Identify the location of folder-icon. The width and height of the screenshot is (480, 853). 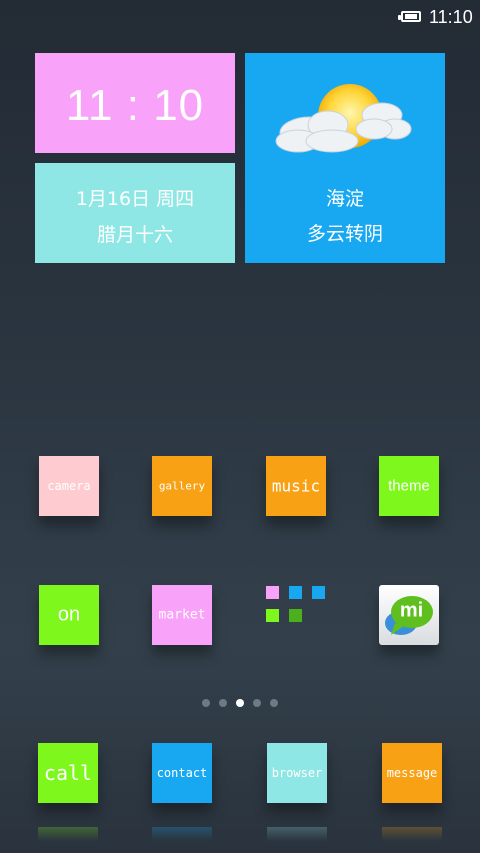
(295, 605).